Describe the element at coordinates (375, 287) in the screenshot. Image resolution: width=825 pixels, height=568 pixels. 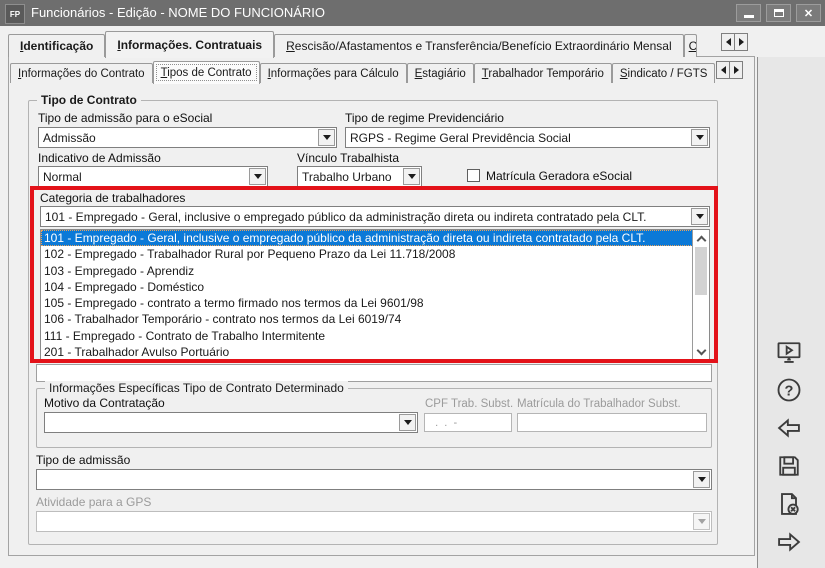
I see `list-item: 104 - Empregado - Doméstico` at that location.